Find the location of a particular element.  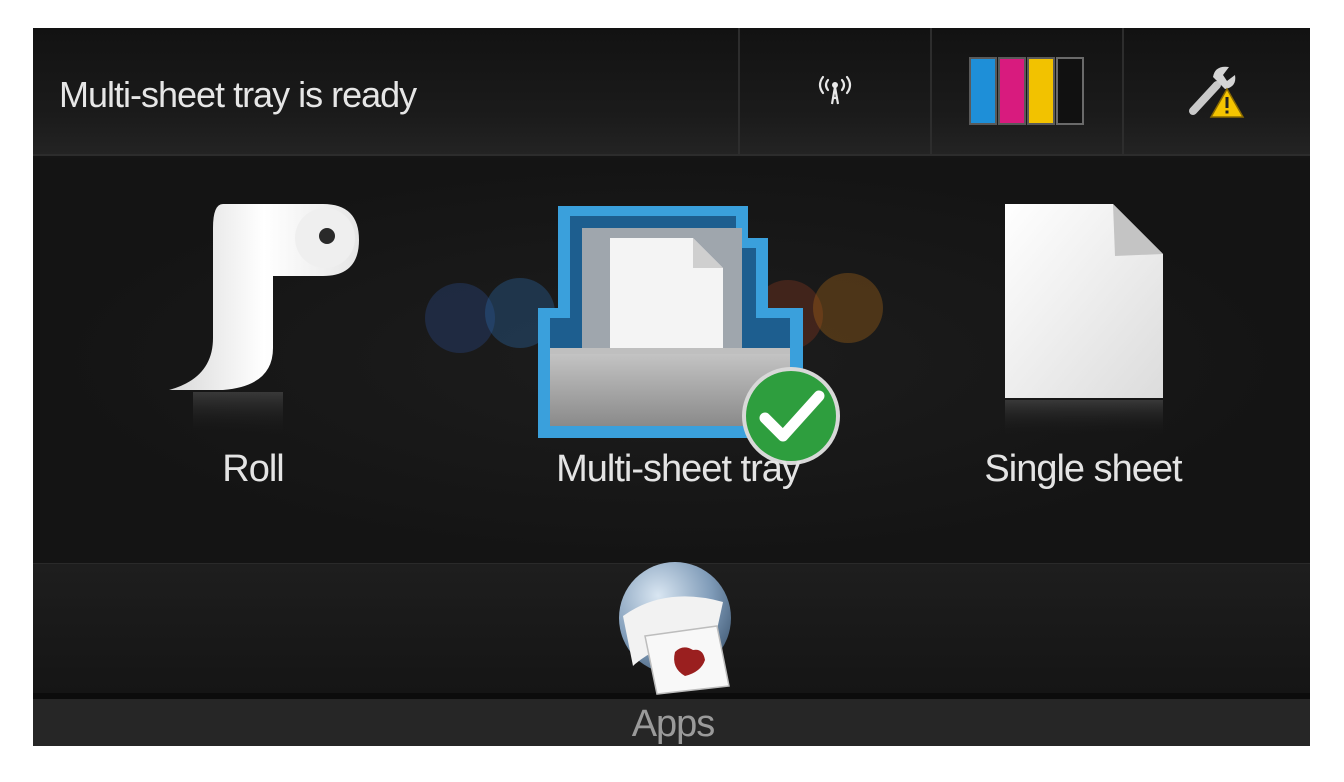

status-message: Multi-sheet tray is ready is located at coordinates (238, 94).